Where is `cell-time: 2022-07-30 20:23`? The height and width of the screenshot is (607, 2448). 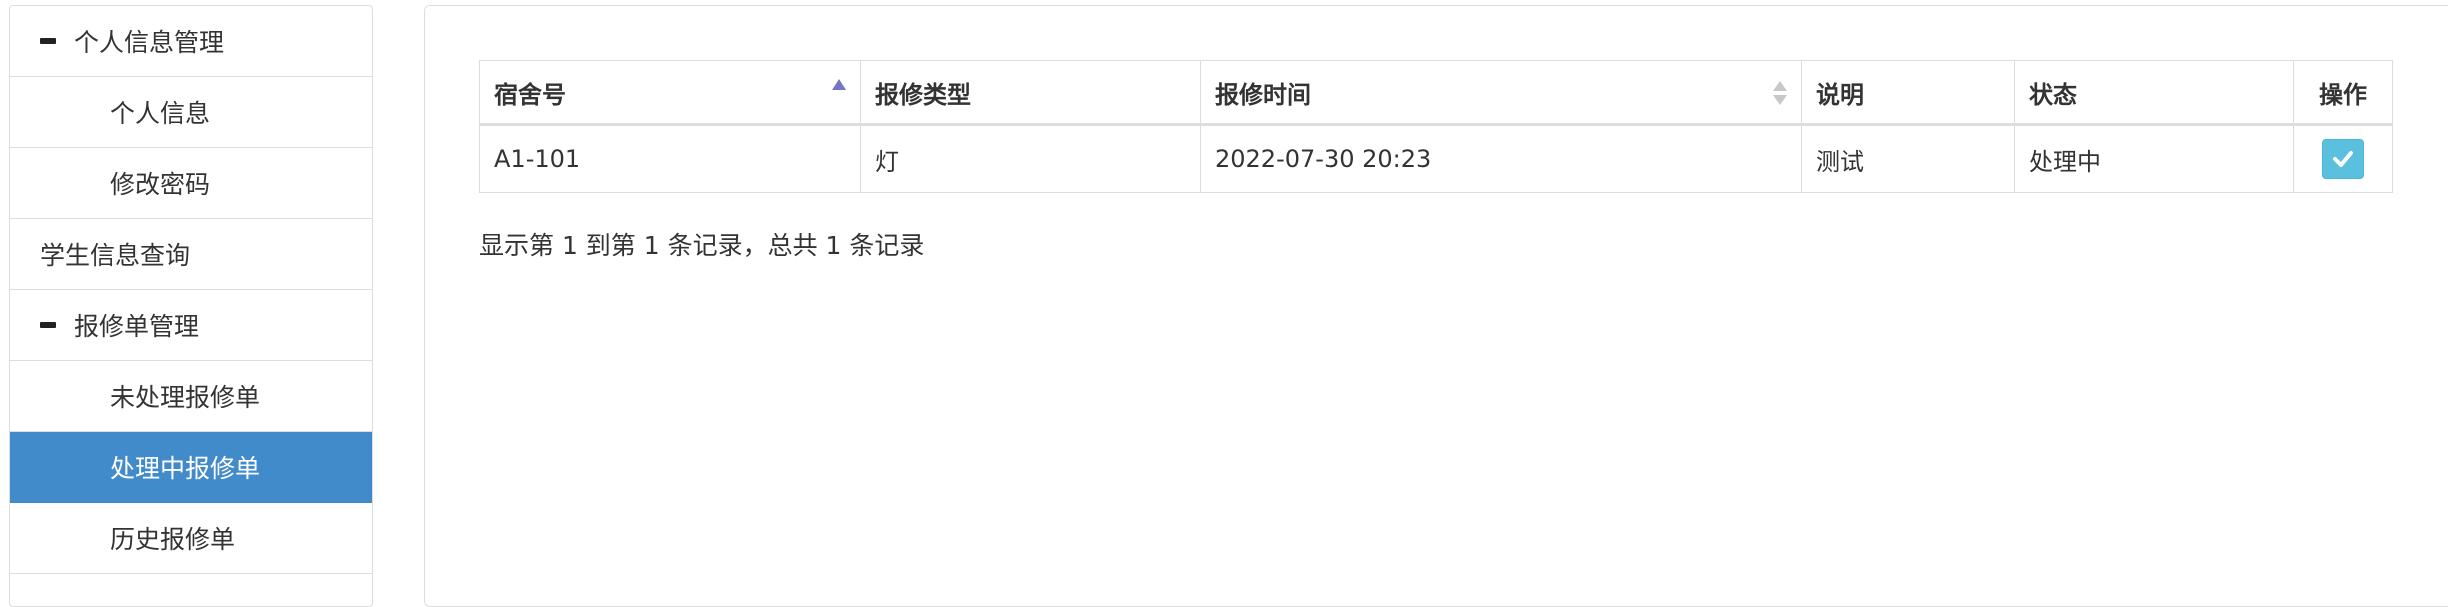
cell-time: 2022-07-30 20:23 is located at coordinates (1501, 158).